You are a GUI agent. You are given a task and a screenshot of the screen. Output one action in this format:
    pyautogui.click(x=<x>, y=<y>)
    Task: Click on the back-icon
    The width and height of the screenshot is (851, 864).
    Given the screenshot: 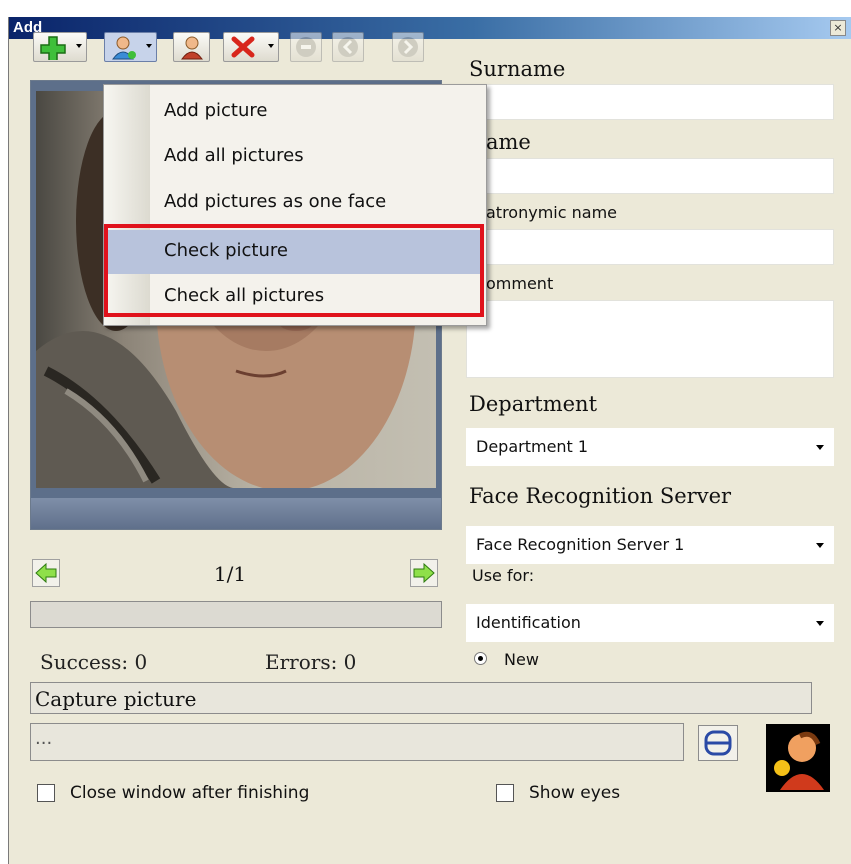 What is the action you would take?
    pyautogui.click(x=348, y=47)
    